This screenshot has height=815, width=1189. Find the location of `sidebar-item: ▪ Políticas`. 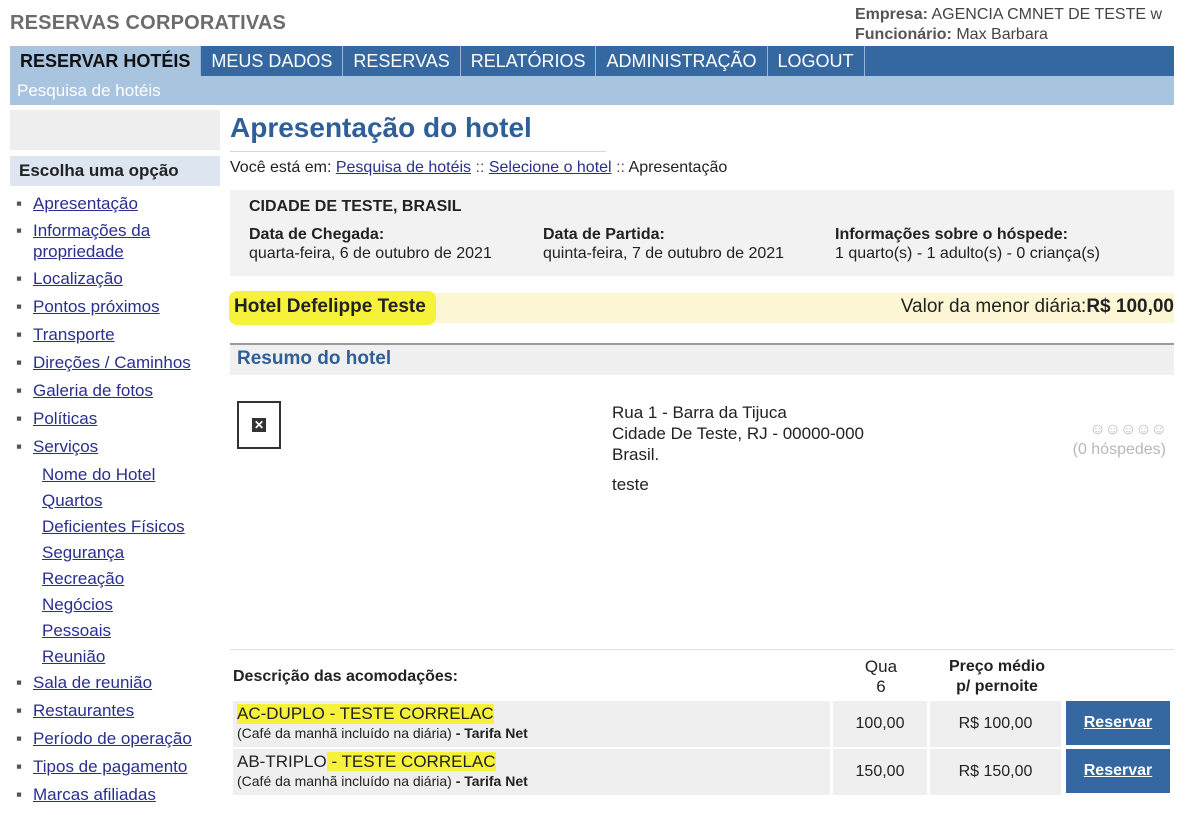

sidebar-item: ▪ Políticas is located at coordinates (57, 418).